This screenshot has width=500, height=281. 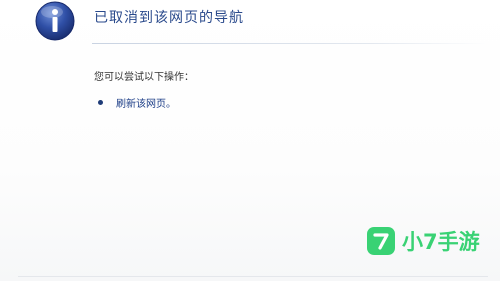 I want to click on suggestion-item-refresh: 刷新该网页。, so click(x=137, y=102).